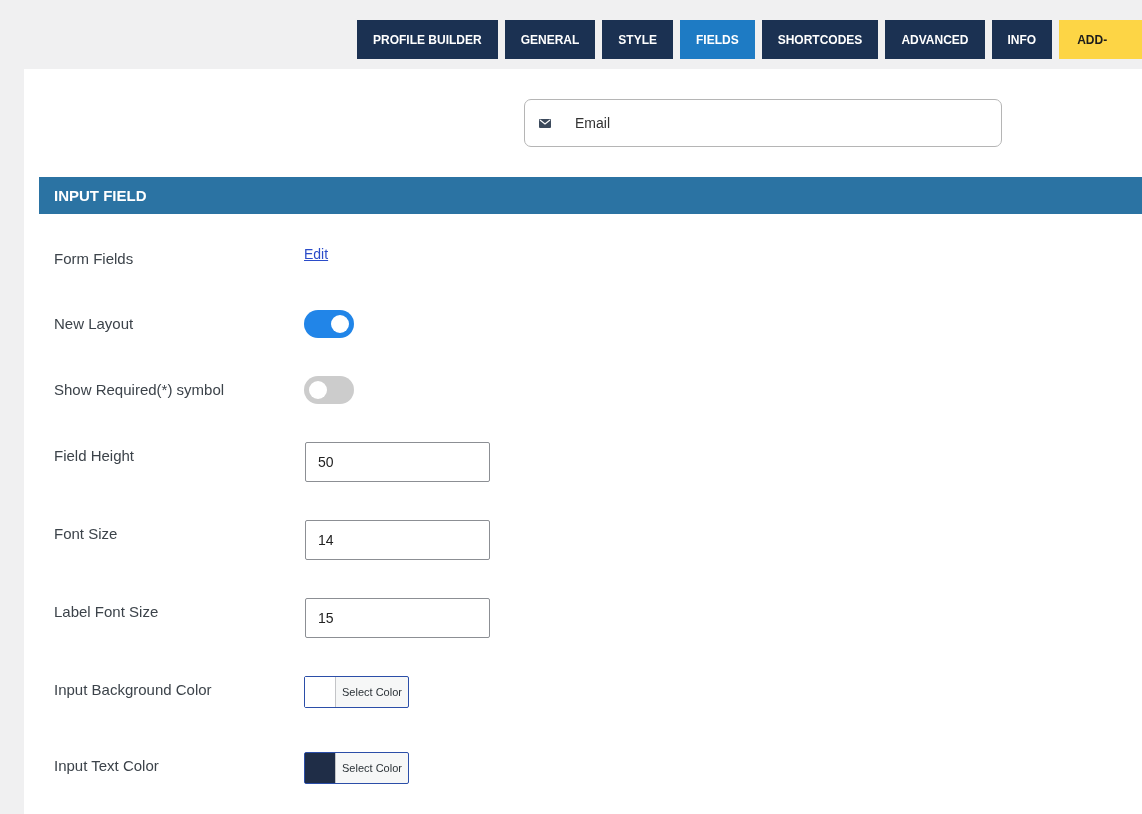  I want to click on nav-tab: ADD-, so click(1100, 39).